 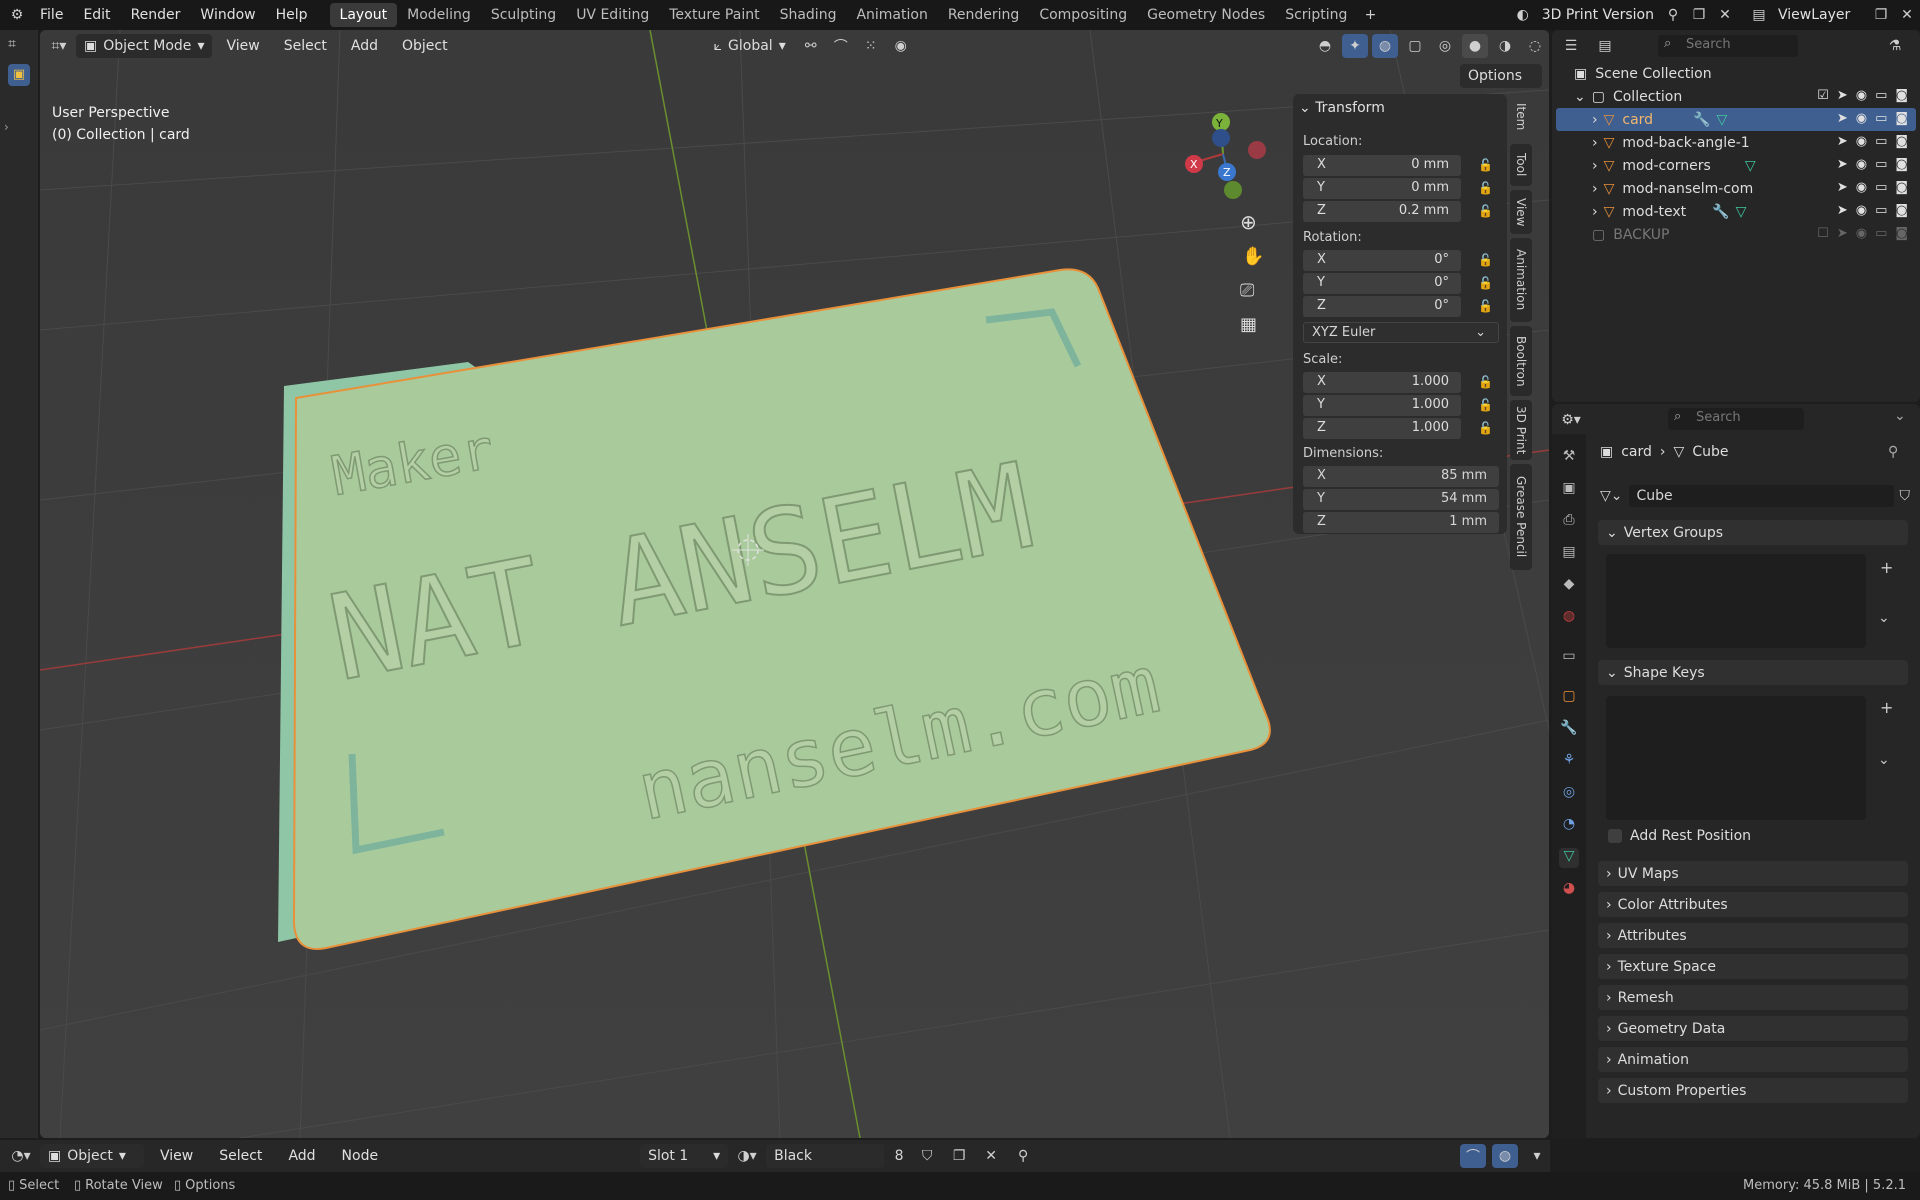 I want to click on transform-panel-header: ⌄ Transform, so click(x=1342, y=108).